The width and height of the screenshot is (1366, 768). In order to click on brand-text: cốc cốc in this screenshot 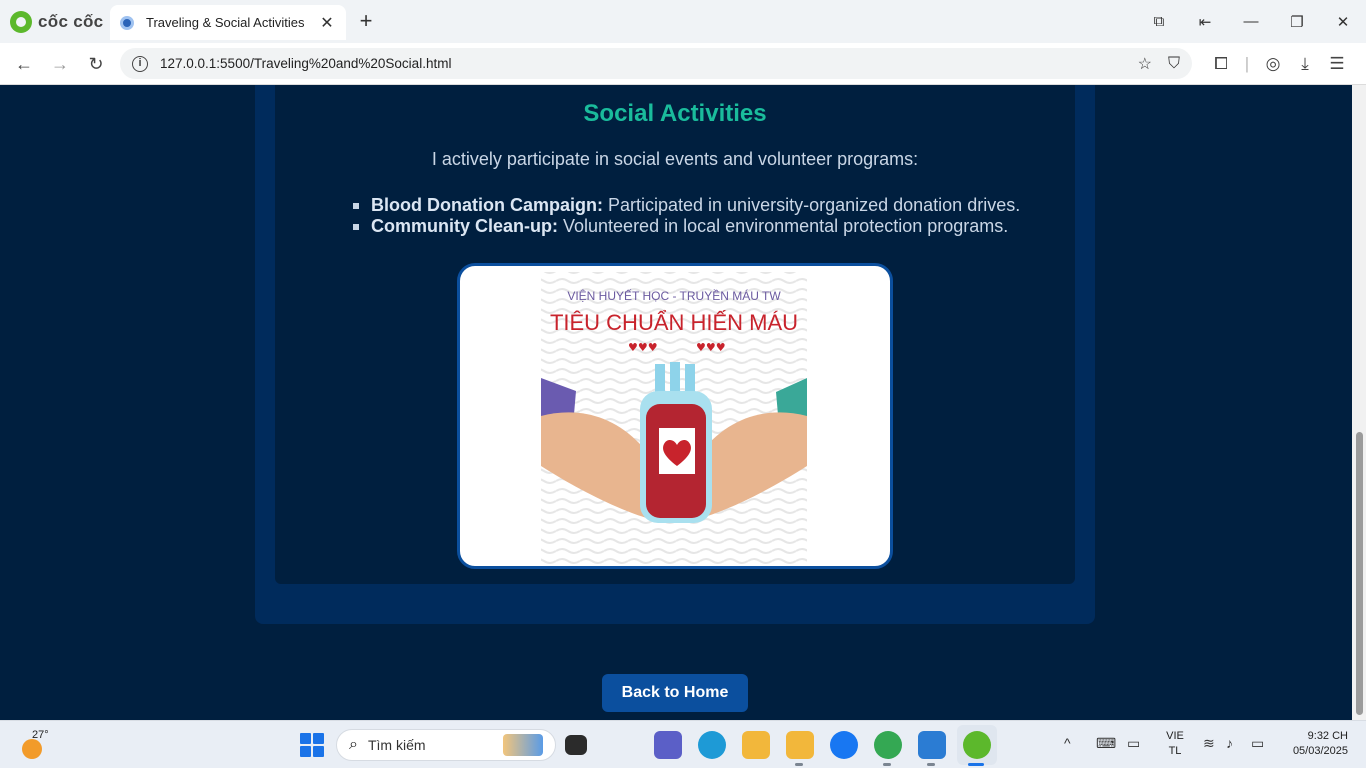, I will do `click(71, 21)`.